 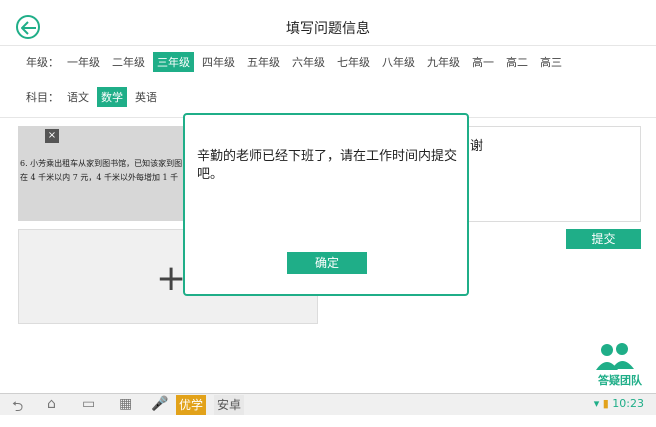 What do you see at coordinates (95, 97) in the screenshot?
I see `subject-selector: 科目： 语文 数学 英语` at bounding box center [95, 97].